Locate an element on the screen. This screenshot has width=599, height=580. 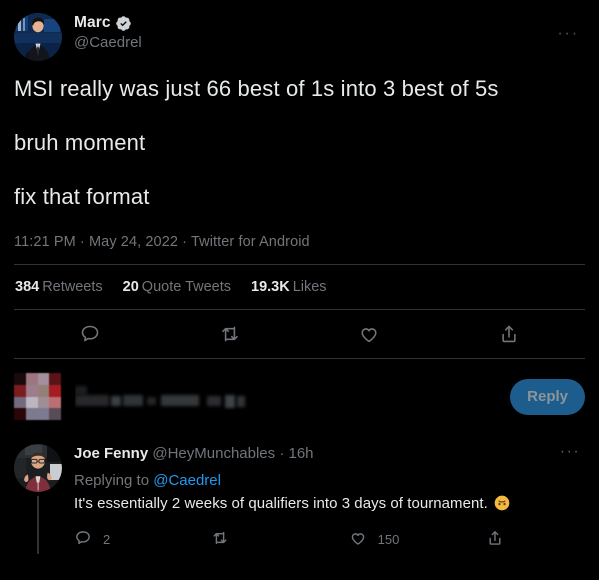
reply-input-placeholder is located at coordinates (285, 397).